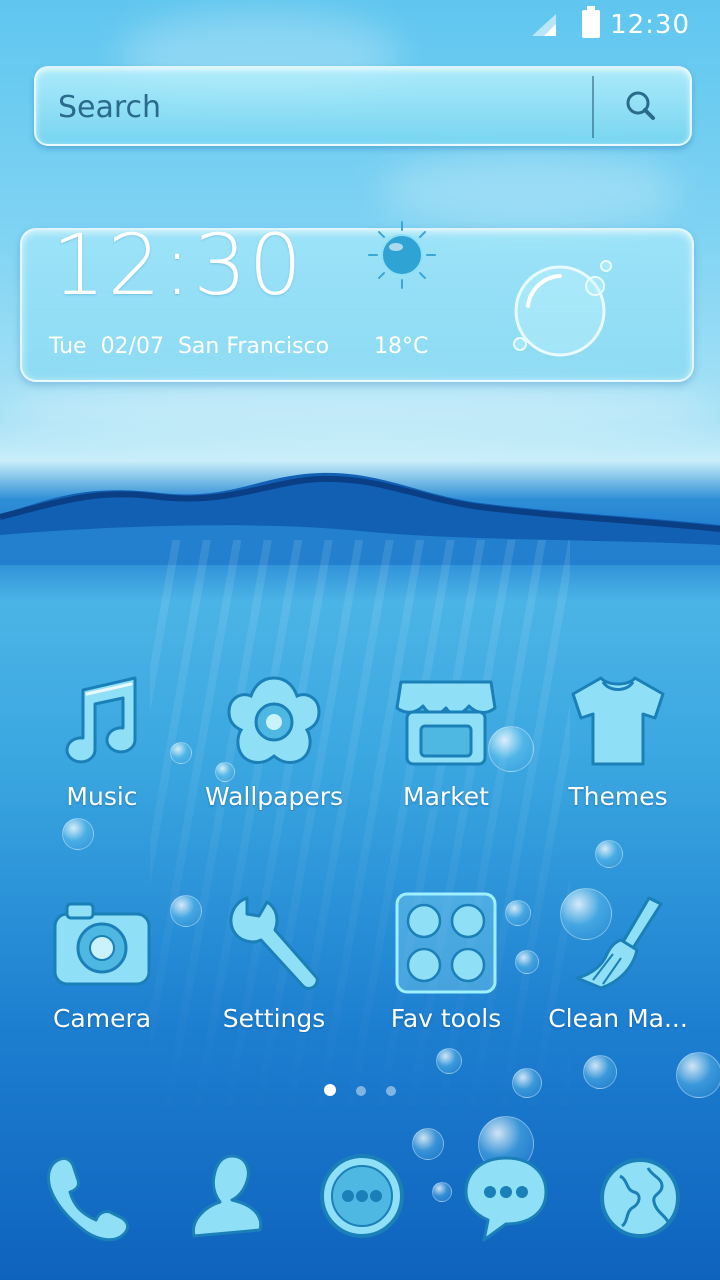  I want to click on wrench-icon, so click(274, 943).